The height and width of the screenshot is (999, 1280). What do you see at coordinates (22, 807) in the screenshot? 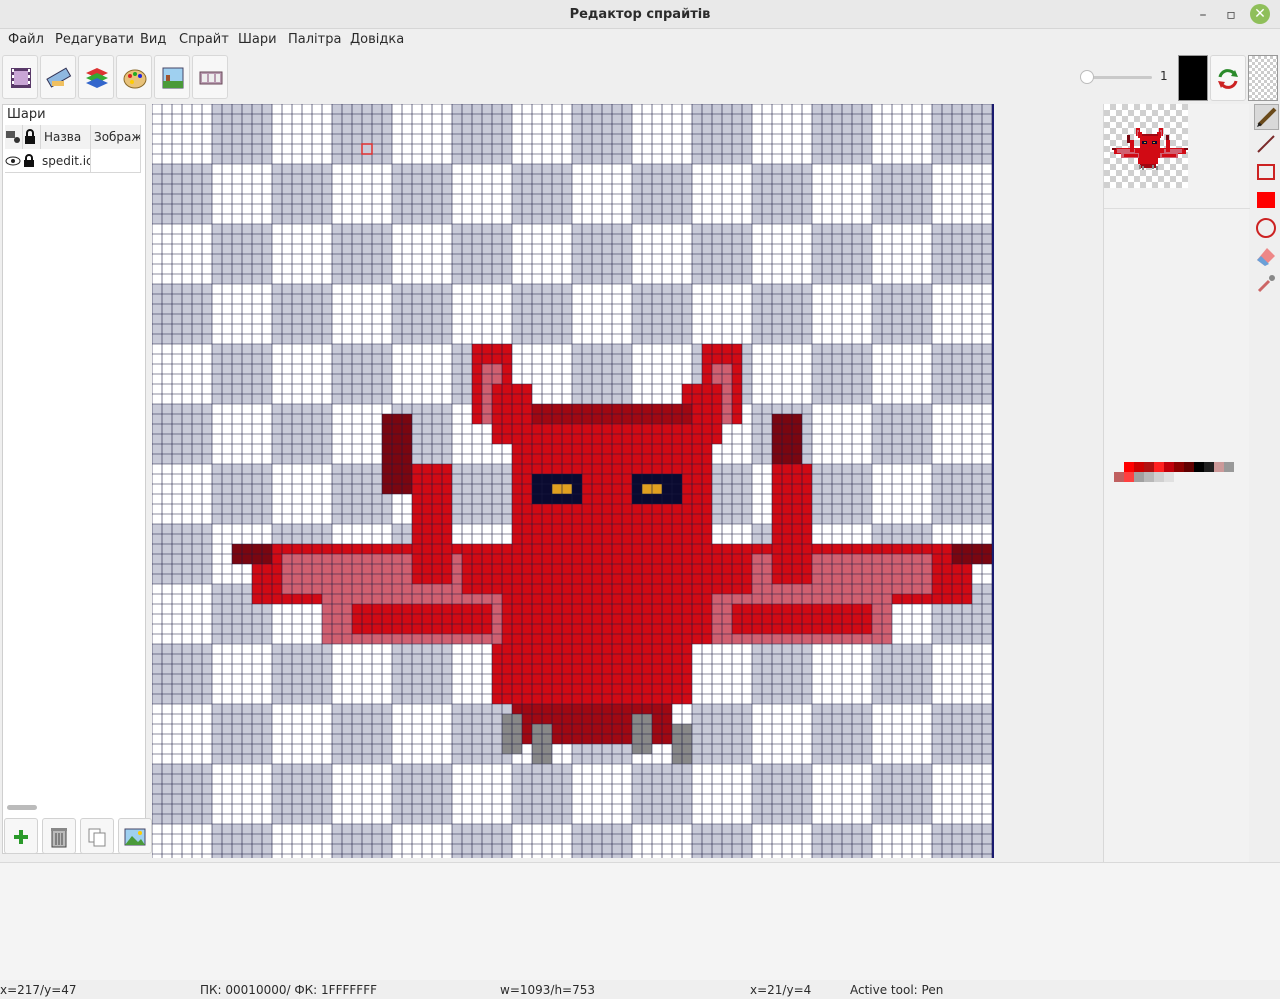
I see `layers-scrollbar` at bounding box center [22, 807].